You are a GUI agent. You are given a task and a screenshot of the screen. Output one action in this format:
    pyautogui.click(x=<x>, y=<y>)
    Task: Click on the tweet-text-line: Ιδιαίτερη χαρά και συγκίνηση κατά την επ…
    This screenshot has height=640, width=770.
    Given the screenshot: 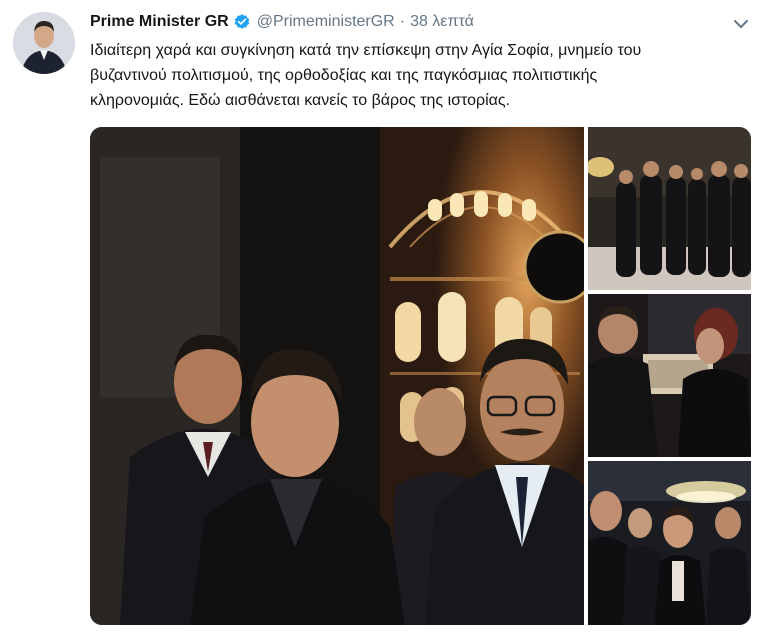 What is the action you would take?
    pyautogui.click(x=366, y=50)
    